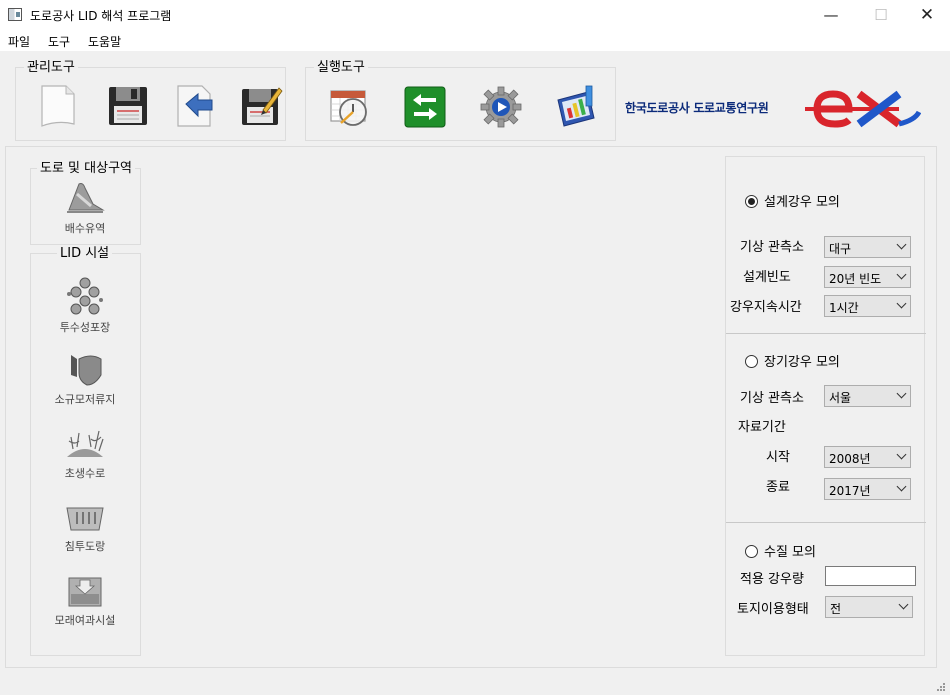 This screenshot has height=695, width=950. Describe the element at coordinates (867, 247) in the screenshot. I see `design-station-select: 대구` at that location.